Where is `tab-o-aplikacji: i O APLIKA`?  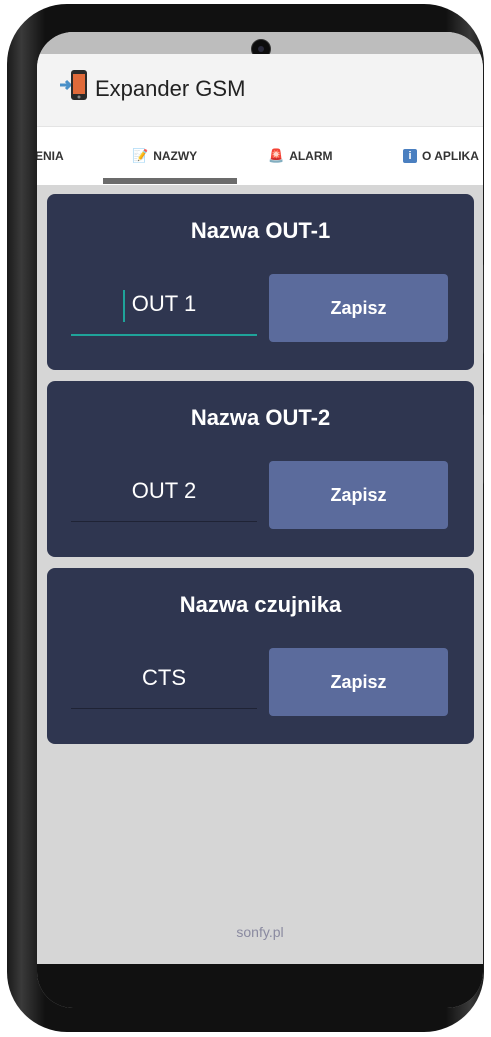
tab-o-aplikacji: i O APLIKA is located at coordinates (441, 156).